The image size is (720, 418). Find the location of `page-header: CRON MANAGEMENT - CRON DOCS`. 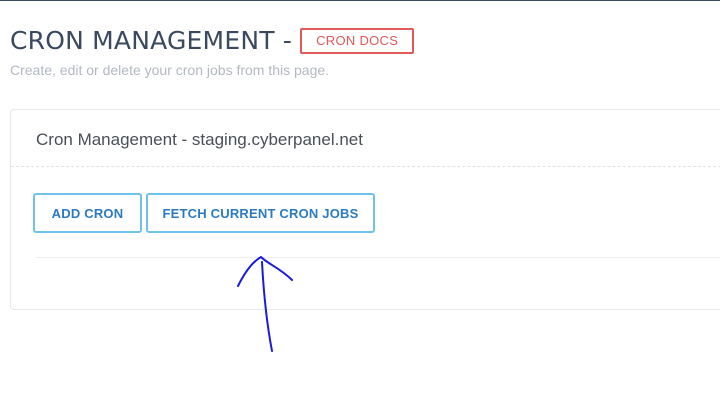

page-header: CRON MANAGEMENT - CRON DOCS is located at coordinates (212, 40).